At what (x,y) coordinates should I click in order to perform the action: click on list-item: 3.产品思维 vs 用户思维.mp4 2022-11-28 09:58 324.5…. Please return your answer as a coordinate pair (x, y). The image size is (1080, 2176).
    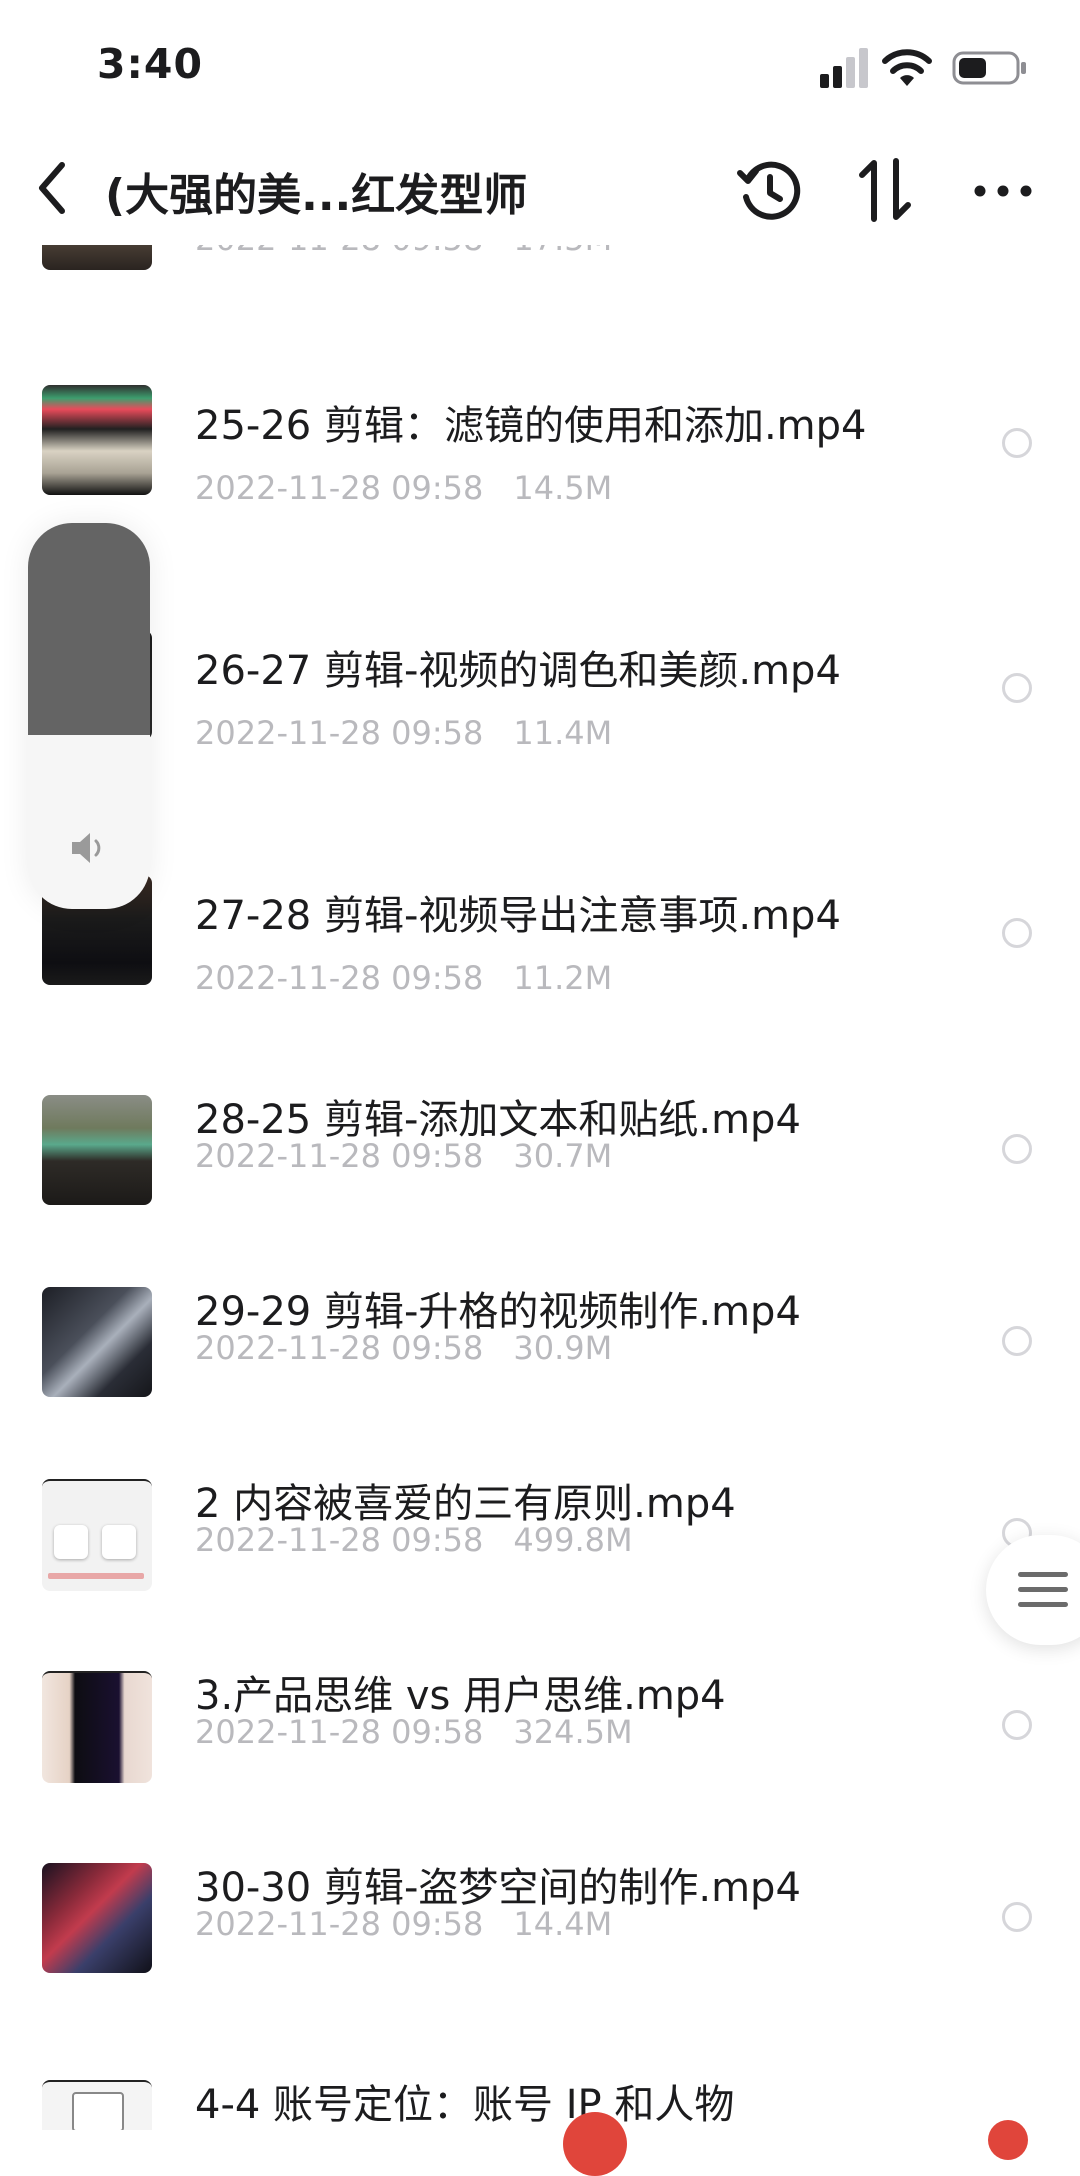
    Looking at the image, I should click on (540, 1746).